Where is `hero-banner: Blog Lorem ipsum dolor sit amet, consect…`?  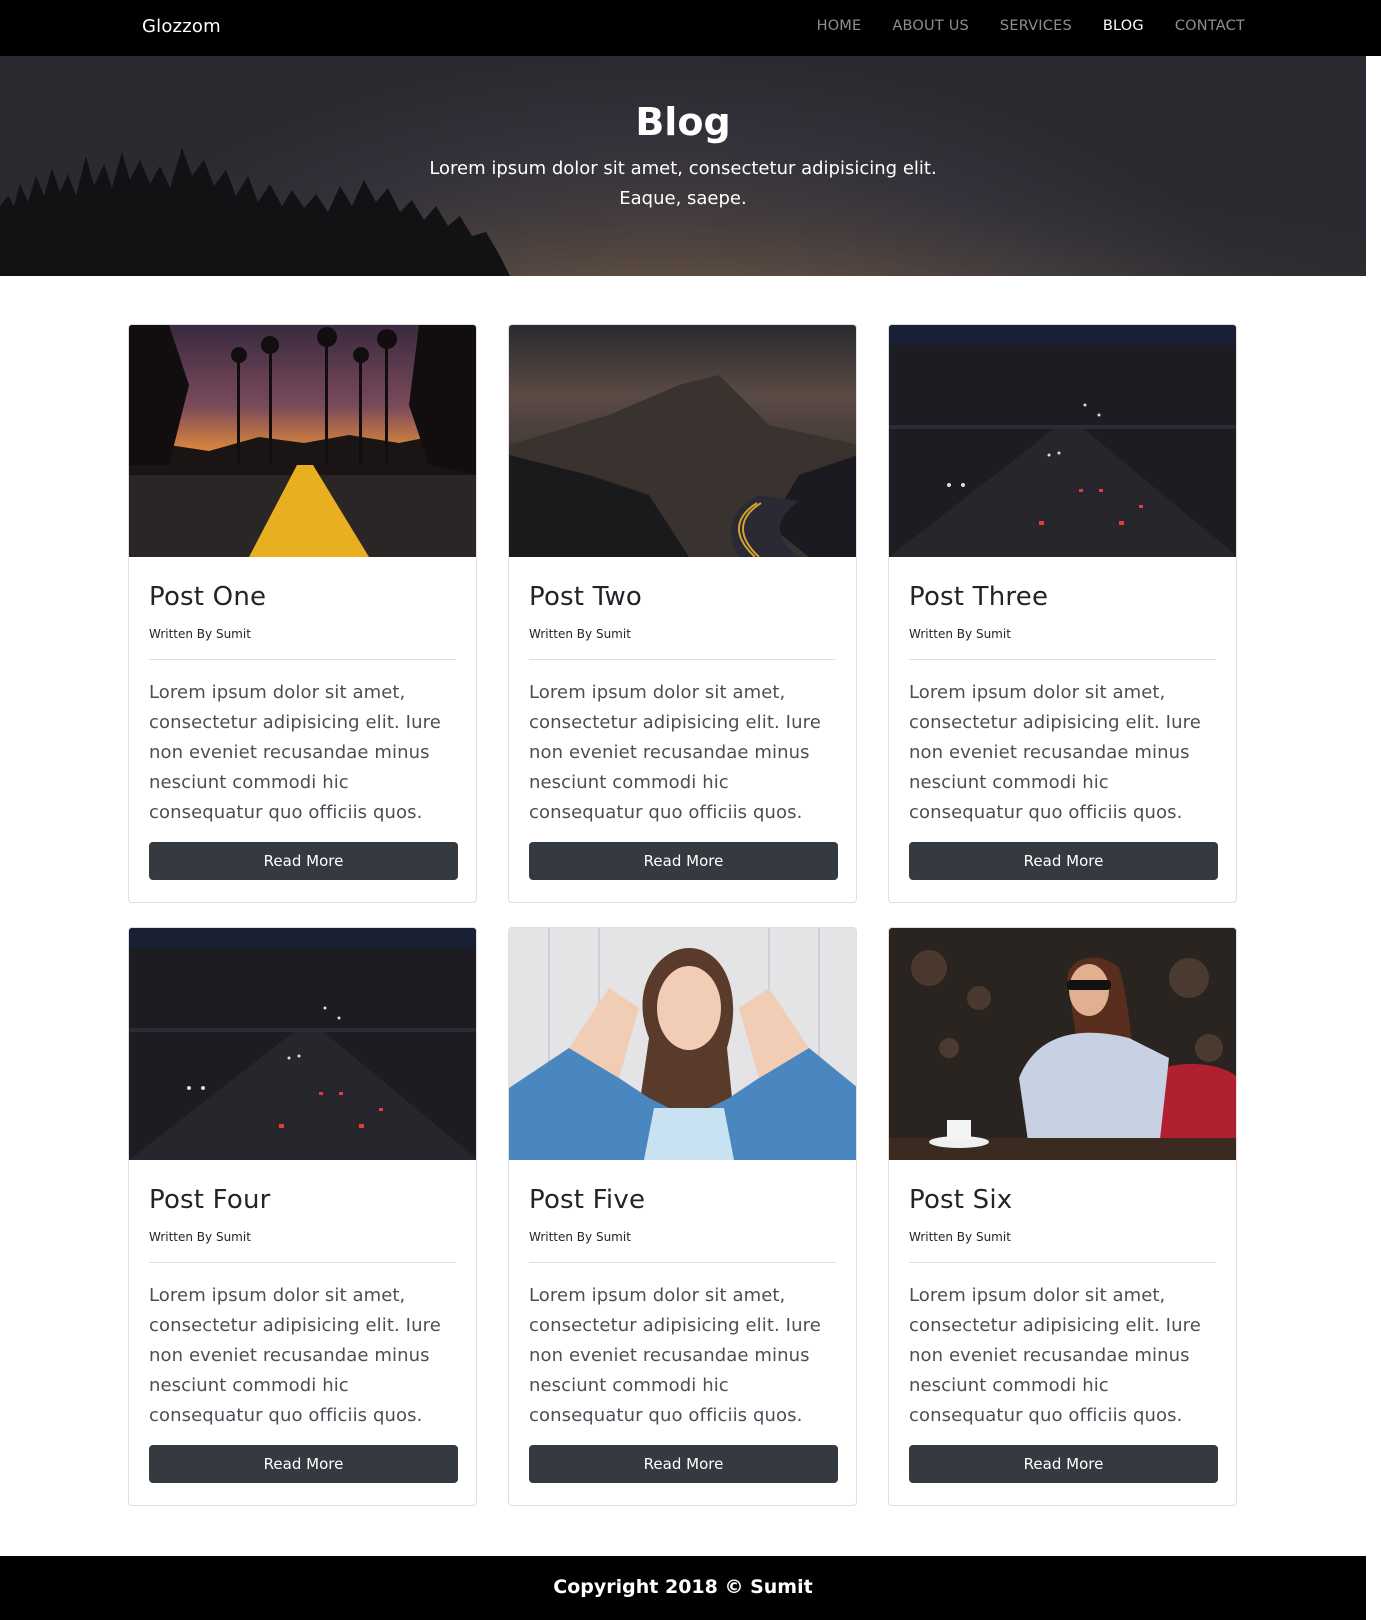 hero-banner: Blog Lorem ipsum dolor sit amet, consect… is located at coordinates (683, 166).